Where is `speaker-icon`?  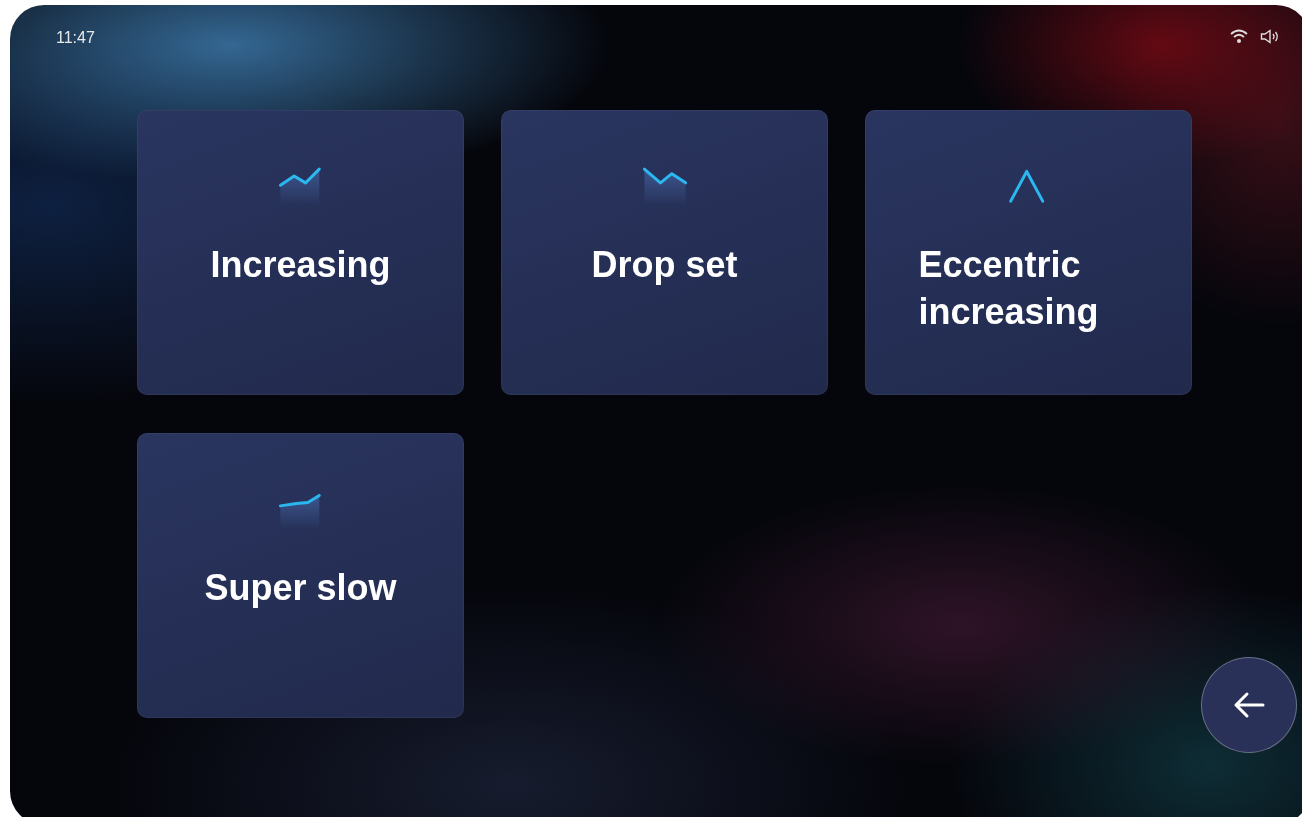
speaker-icon is located at coordinates (1270, 36).